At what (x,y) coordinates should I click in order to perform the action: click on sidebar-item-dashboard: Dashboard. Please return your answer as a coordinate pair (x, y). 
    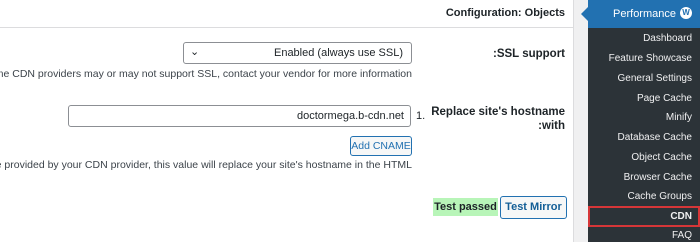
    Looking at the image, I should click on (667, 38).